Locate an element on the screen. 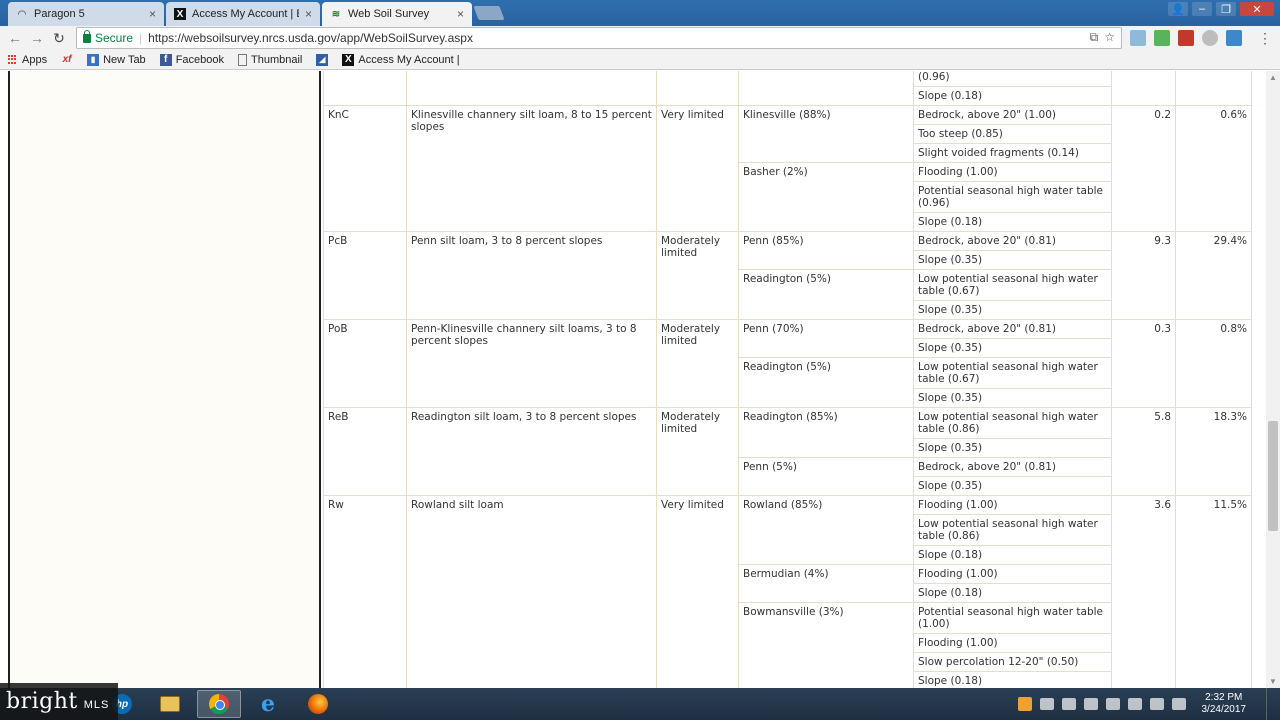  bookmark-access-my-account: X Access My Account | is located at coordinates (401, 59).